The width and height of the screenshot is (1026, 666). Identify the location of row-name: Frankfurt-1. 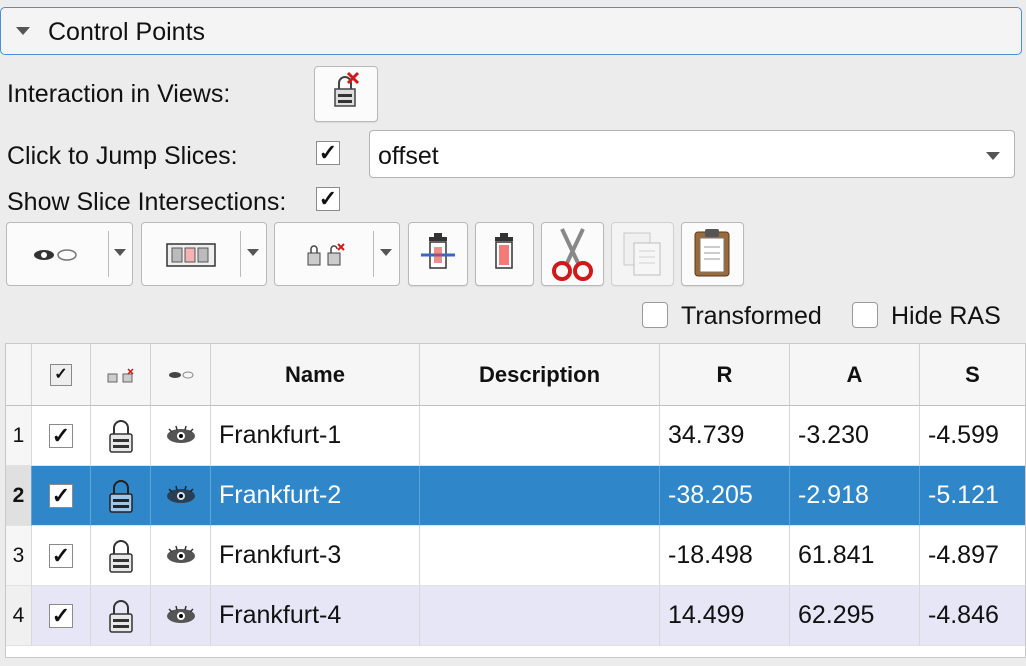
(315, 436).